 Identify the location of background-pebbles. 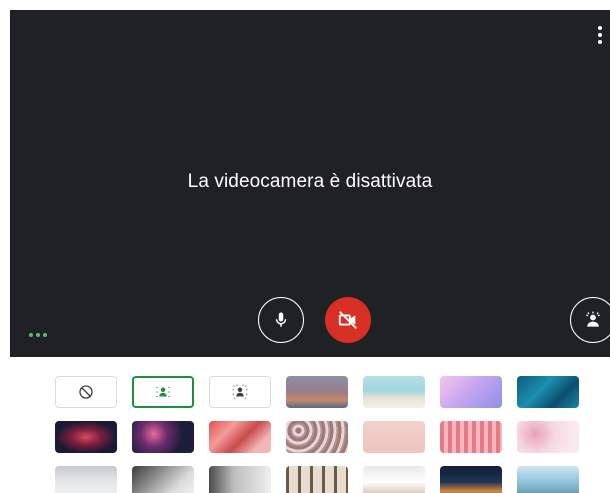
(317, 437).